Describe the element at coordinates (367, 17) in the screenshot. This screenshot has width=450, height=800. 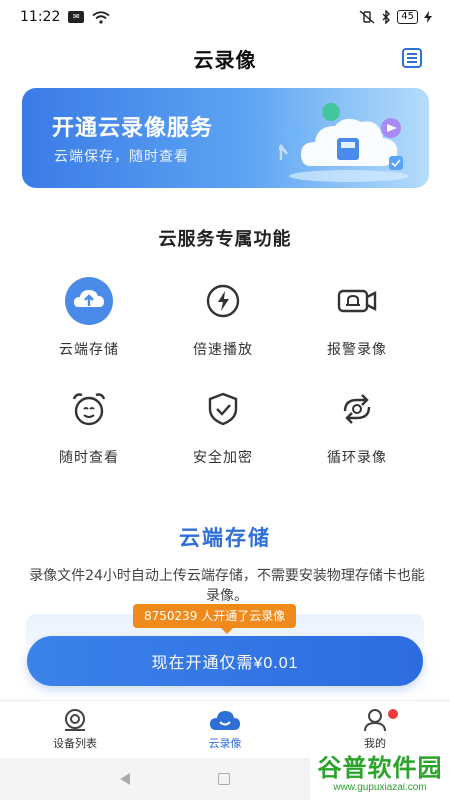
I see `vibrate-mute-icon` at that location.